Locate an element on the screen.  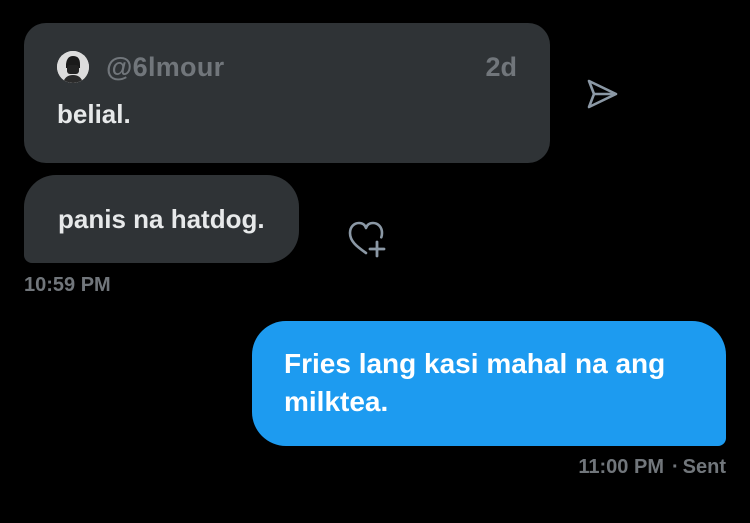
heart-plus-icon is located at coordinates (368, 239).